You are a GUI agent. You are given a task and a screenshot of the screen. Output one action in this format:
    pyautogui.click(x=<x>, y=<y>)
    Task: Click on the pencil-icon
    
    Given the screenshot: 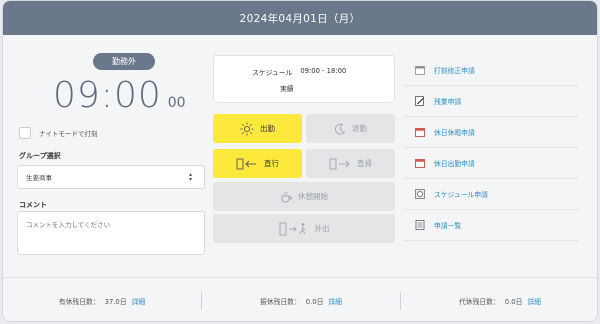 What is the action you would take?
    pyautogui.click(x=420, y=101)
    